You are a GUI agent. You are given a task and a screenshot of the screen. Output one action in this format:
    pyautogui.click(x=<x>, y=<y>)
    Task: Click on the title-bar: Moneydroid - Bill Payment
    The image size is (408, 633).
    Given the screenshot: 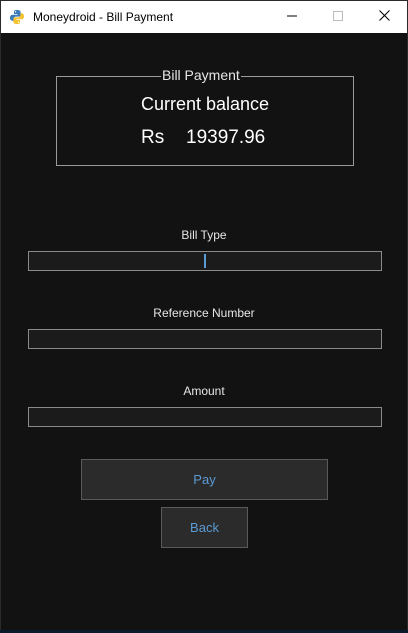 What is the action you would take?
    pyautogui.click(x=204, y=17)
    